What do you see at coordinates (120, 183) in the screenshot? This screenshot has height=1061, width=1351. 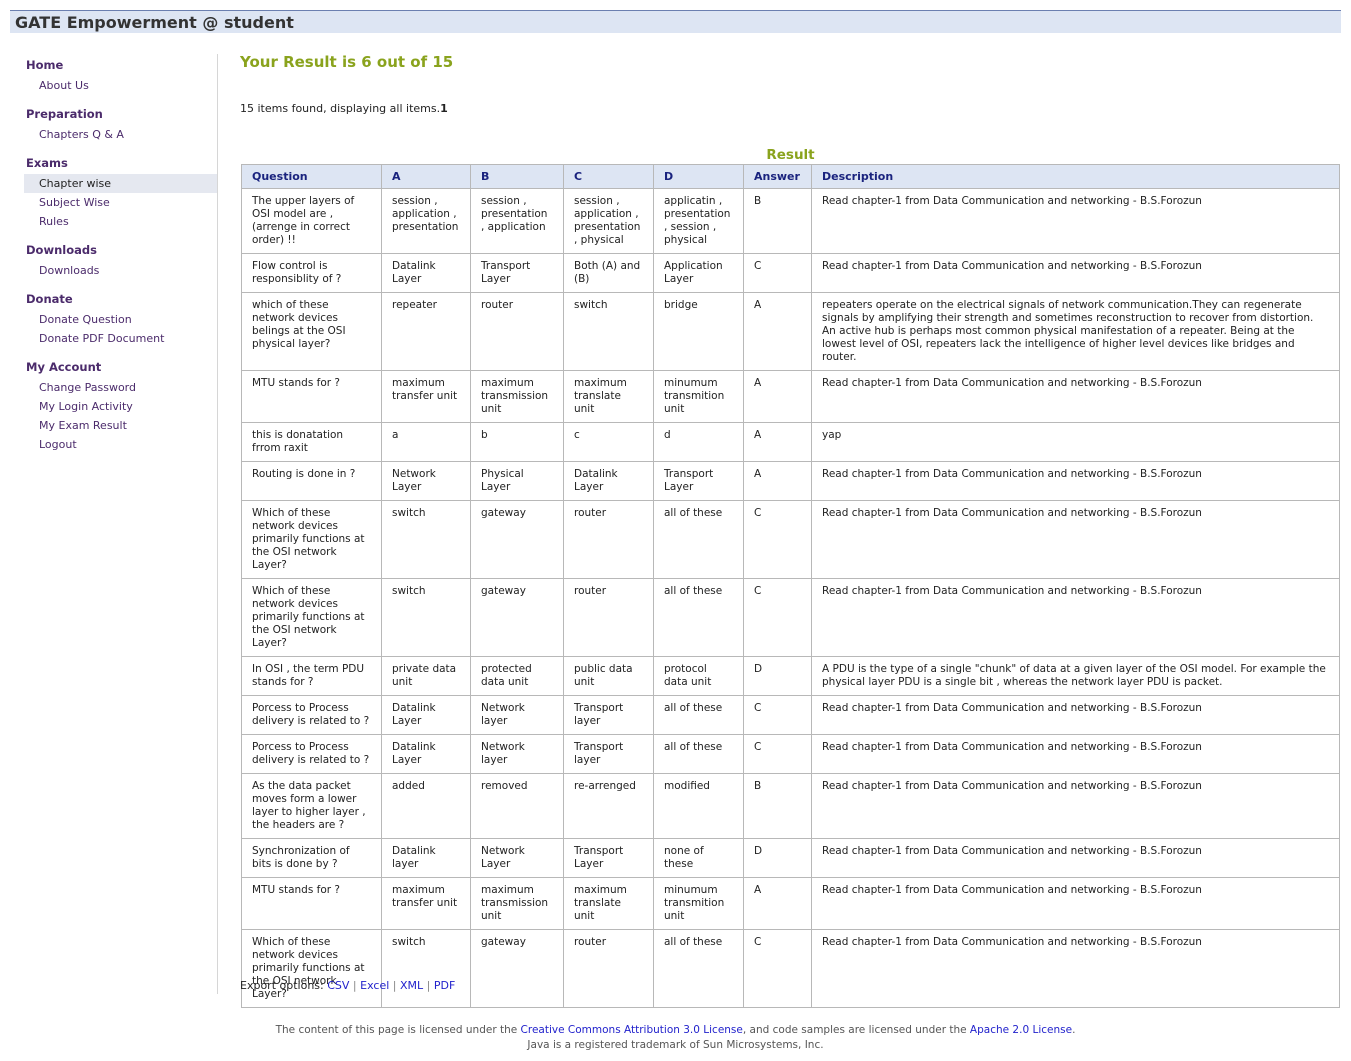 I see `sidebar-item-chapter-wise: Chapter wise` at bounding box center [120, 183].